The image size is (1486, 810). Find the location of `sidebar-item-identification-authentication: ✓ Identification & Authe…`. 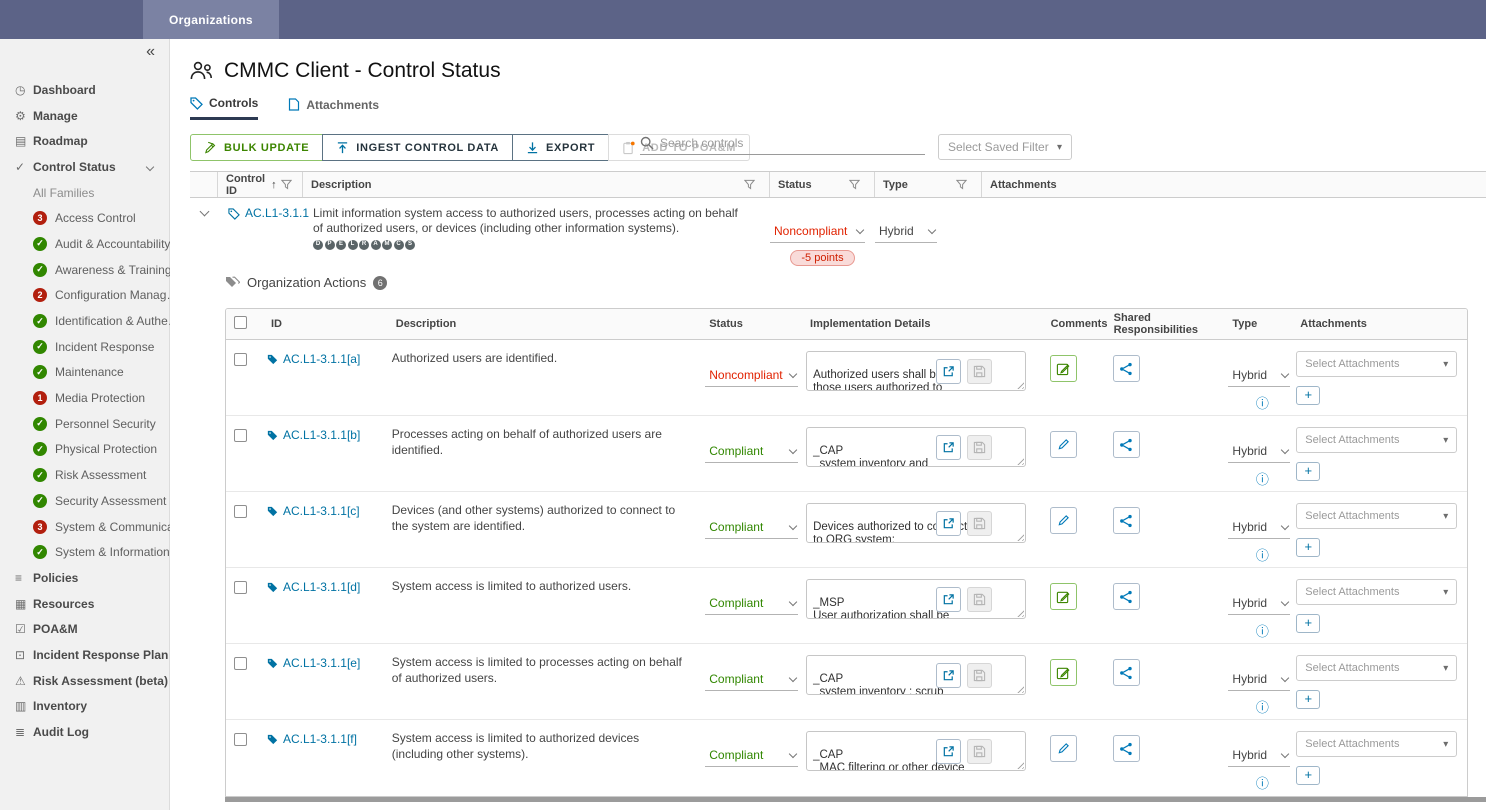

sidebar-item-identification-authentication: ✓ Identification & Authe… is located at coordinates (90, 321).